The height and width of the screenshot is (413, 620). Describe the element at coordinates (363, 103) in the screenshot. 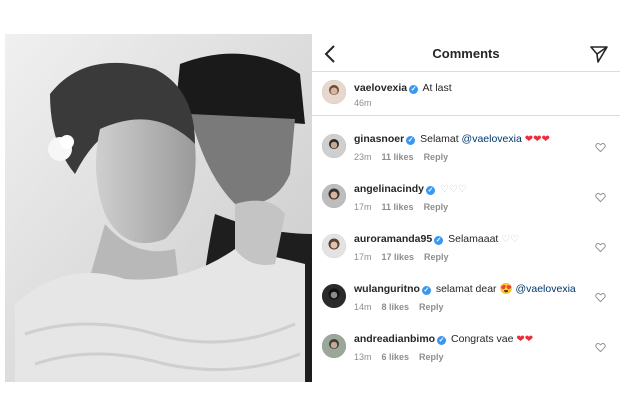

I see `caption-time: 46m` at that location.